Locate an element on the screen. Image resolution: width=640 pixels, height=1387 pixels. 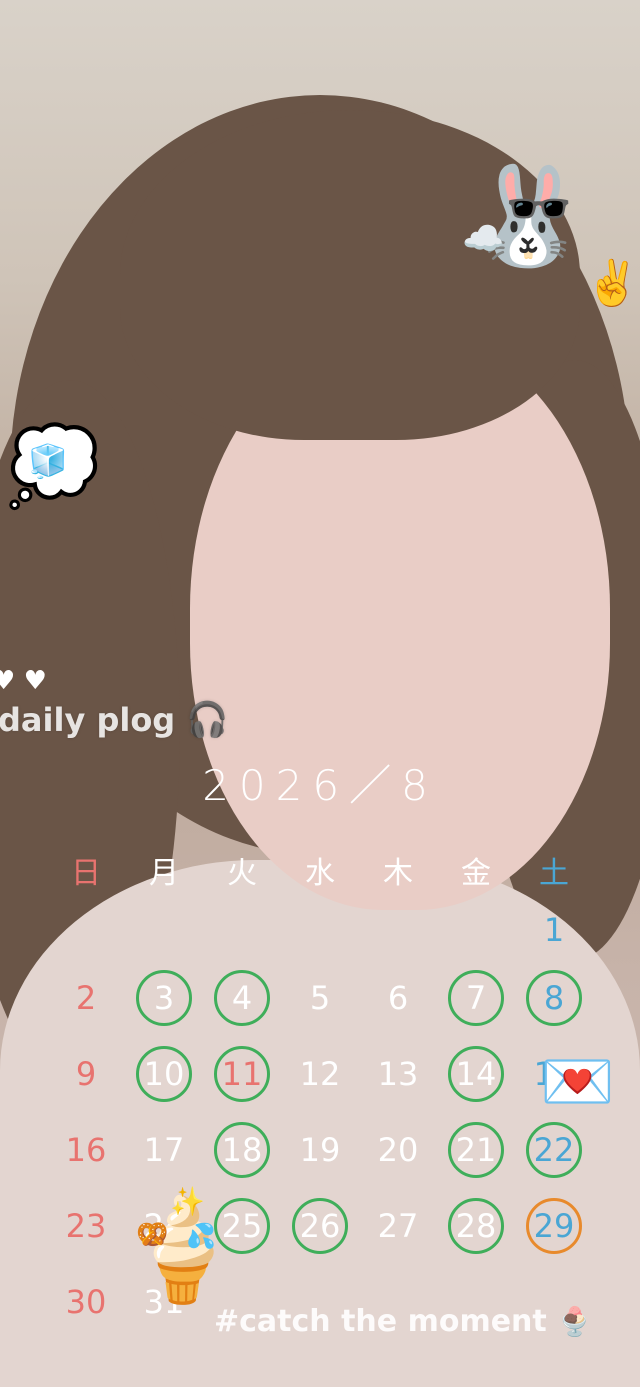
calendar-day: 17 is located at coordinates (164, 1150).